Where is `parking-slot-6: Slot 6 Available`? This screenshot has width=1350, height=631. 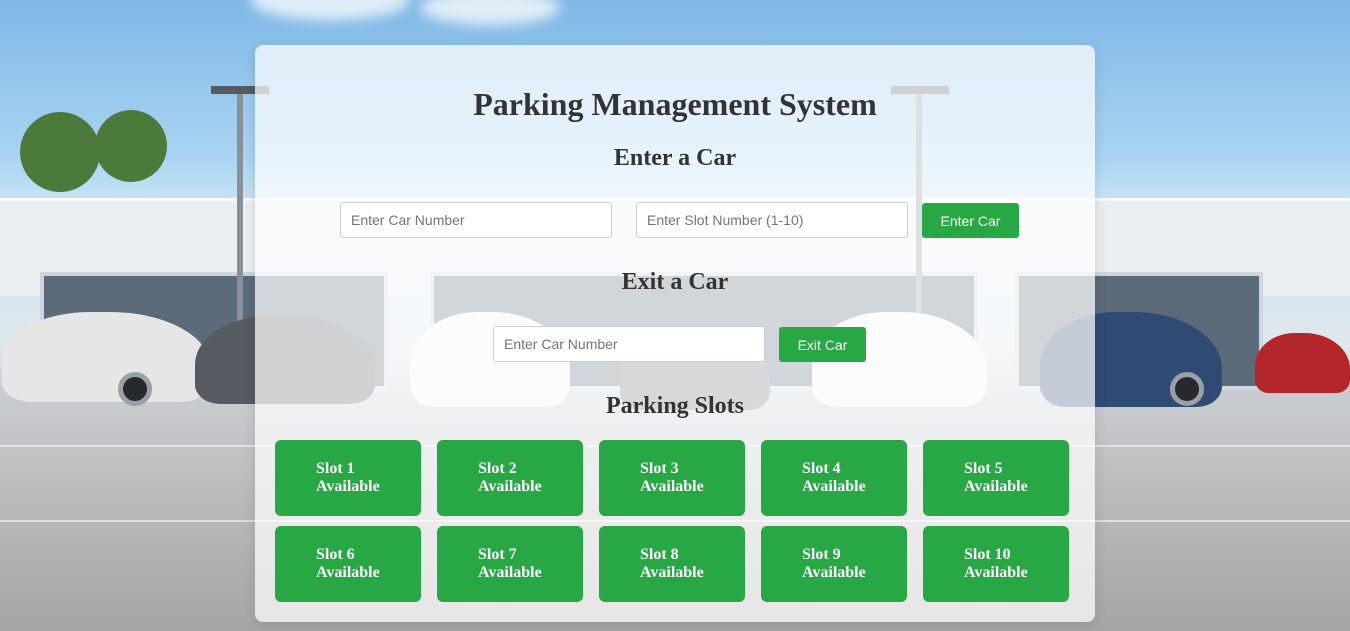 parking-slot-6: Slot 6 Available is located at coordinates (348, 564).